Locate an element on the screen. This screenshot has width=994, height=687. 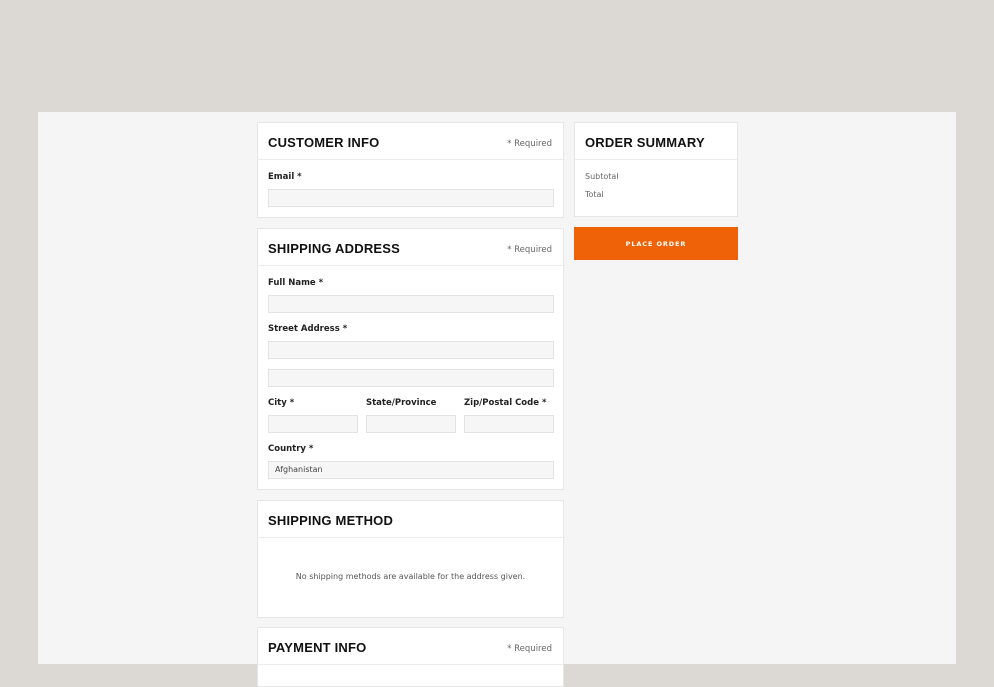
order-summary-title: ORDER SUMMARY is located at coordinates (645, 142).